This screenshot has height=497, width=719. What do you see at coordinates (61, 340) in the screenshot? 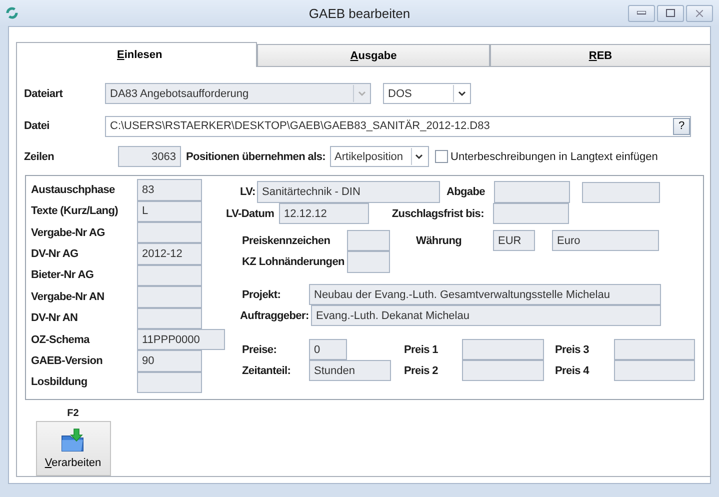
I see `field-label: OZ-Schema` at bounding box center [61, 340].